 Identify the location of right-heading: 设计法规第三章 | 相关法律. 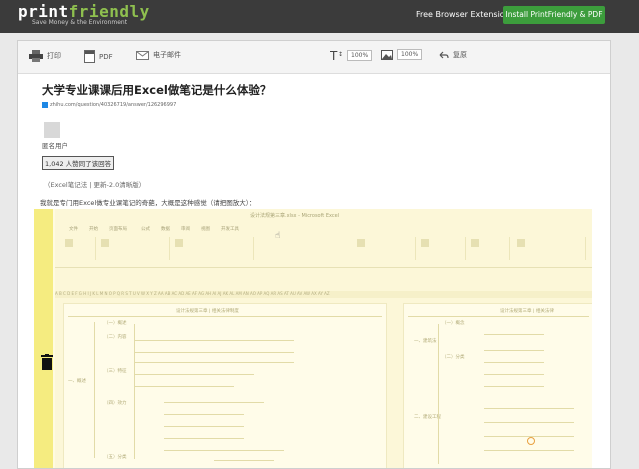
(527, 311).